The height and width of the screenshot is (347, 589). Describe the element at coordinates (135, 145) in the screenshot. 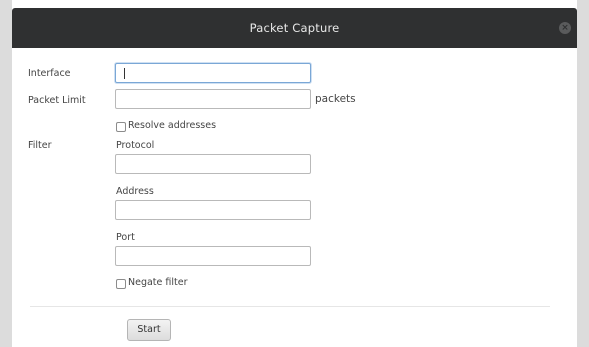

I see `protocol-label: Protocol` at that location.